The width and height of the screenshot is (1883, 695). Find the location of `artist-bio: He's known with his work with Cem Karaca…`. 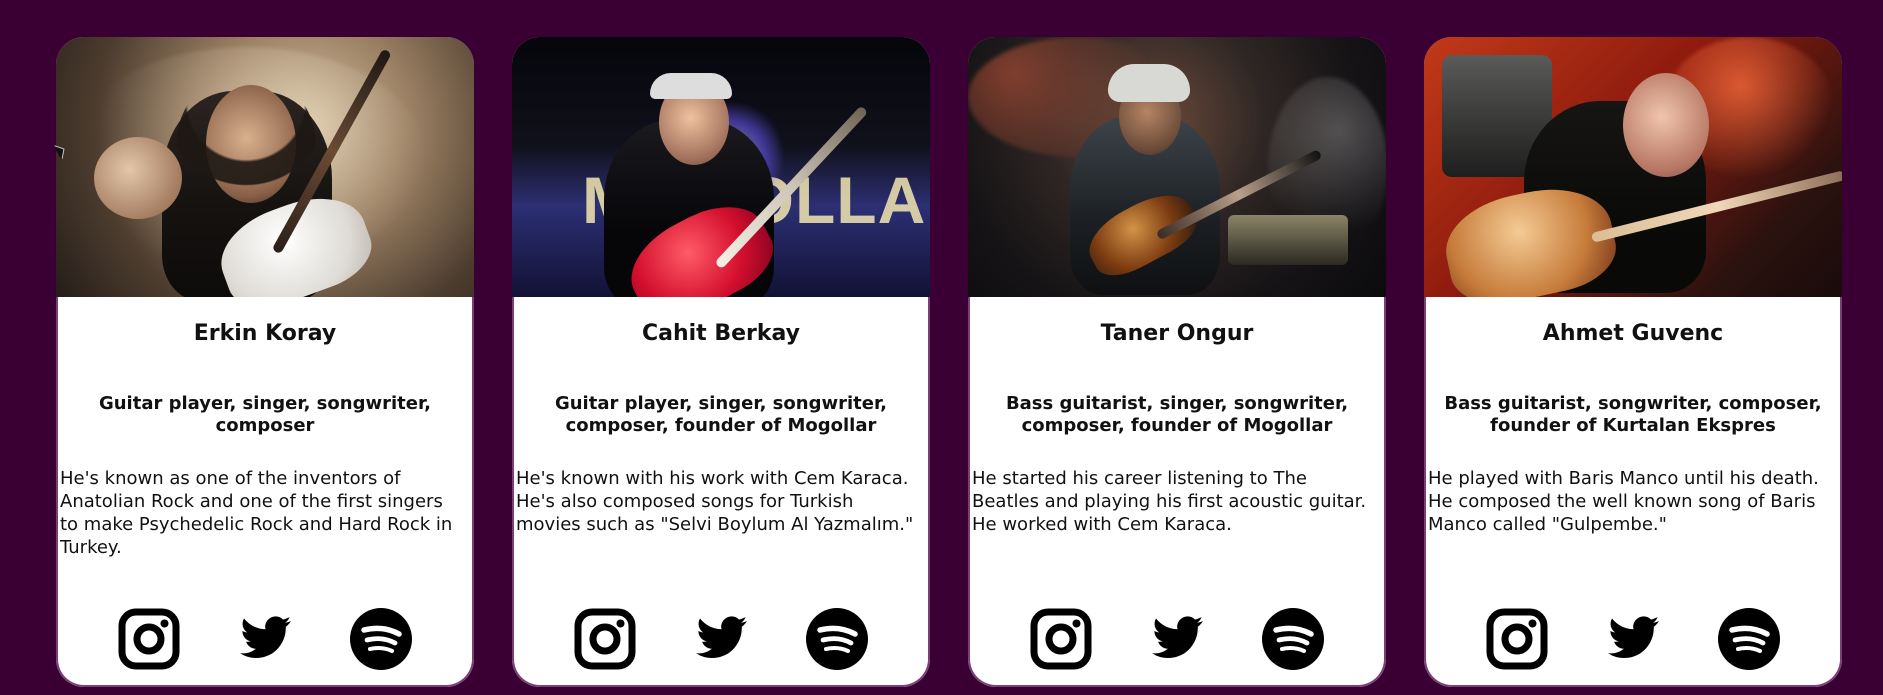

artist-bio: He's known with his work with Cem Karaca… is located at coordinates (715, 501).